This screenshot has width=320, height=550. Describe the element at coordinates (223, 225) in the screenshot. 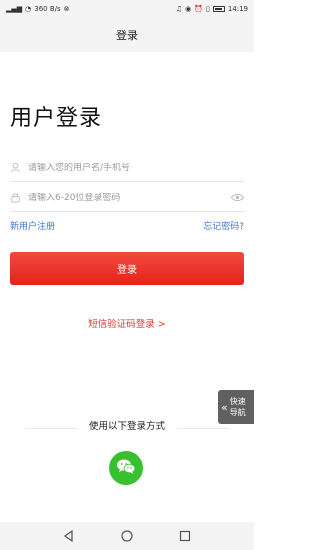

I see `forgot-password-link: 忘记密码?` at that location.